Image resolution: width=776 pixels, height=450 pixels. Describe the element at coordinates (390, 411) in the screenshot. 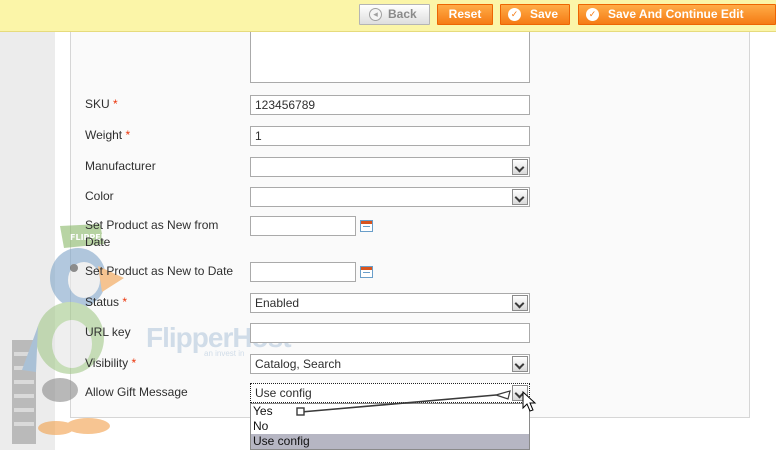

I see `option-yes: Yes` at that location.